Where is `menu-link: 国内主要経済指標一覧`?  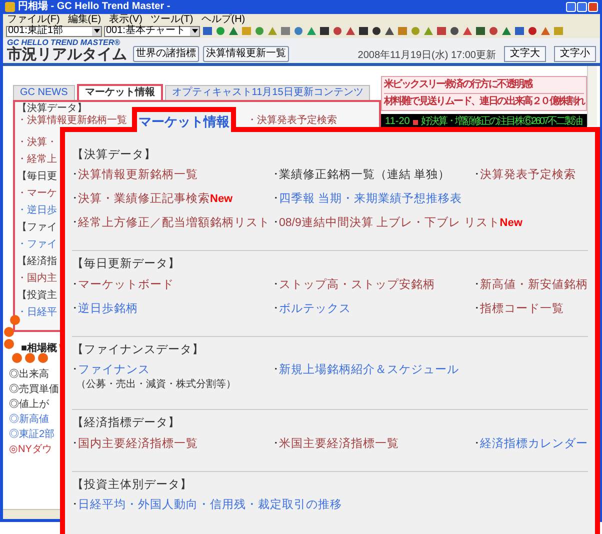 menu-link: 国内主要経済指標一覧 is located at coordinates (138, 444).